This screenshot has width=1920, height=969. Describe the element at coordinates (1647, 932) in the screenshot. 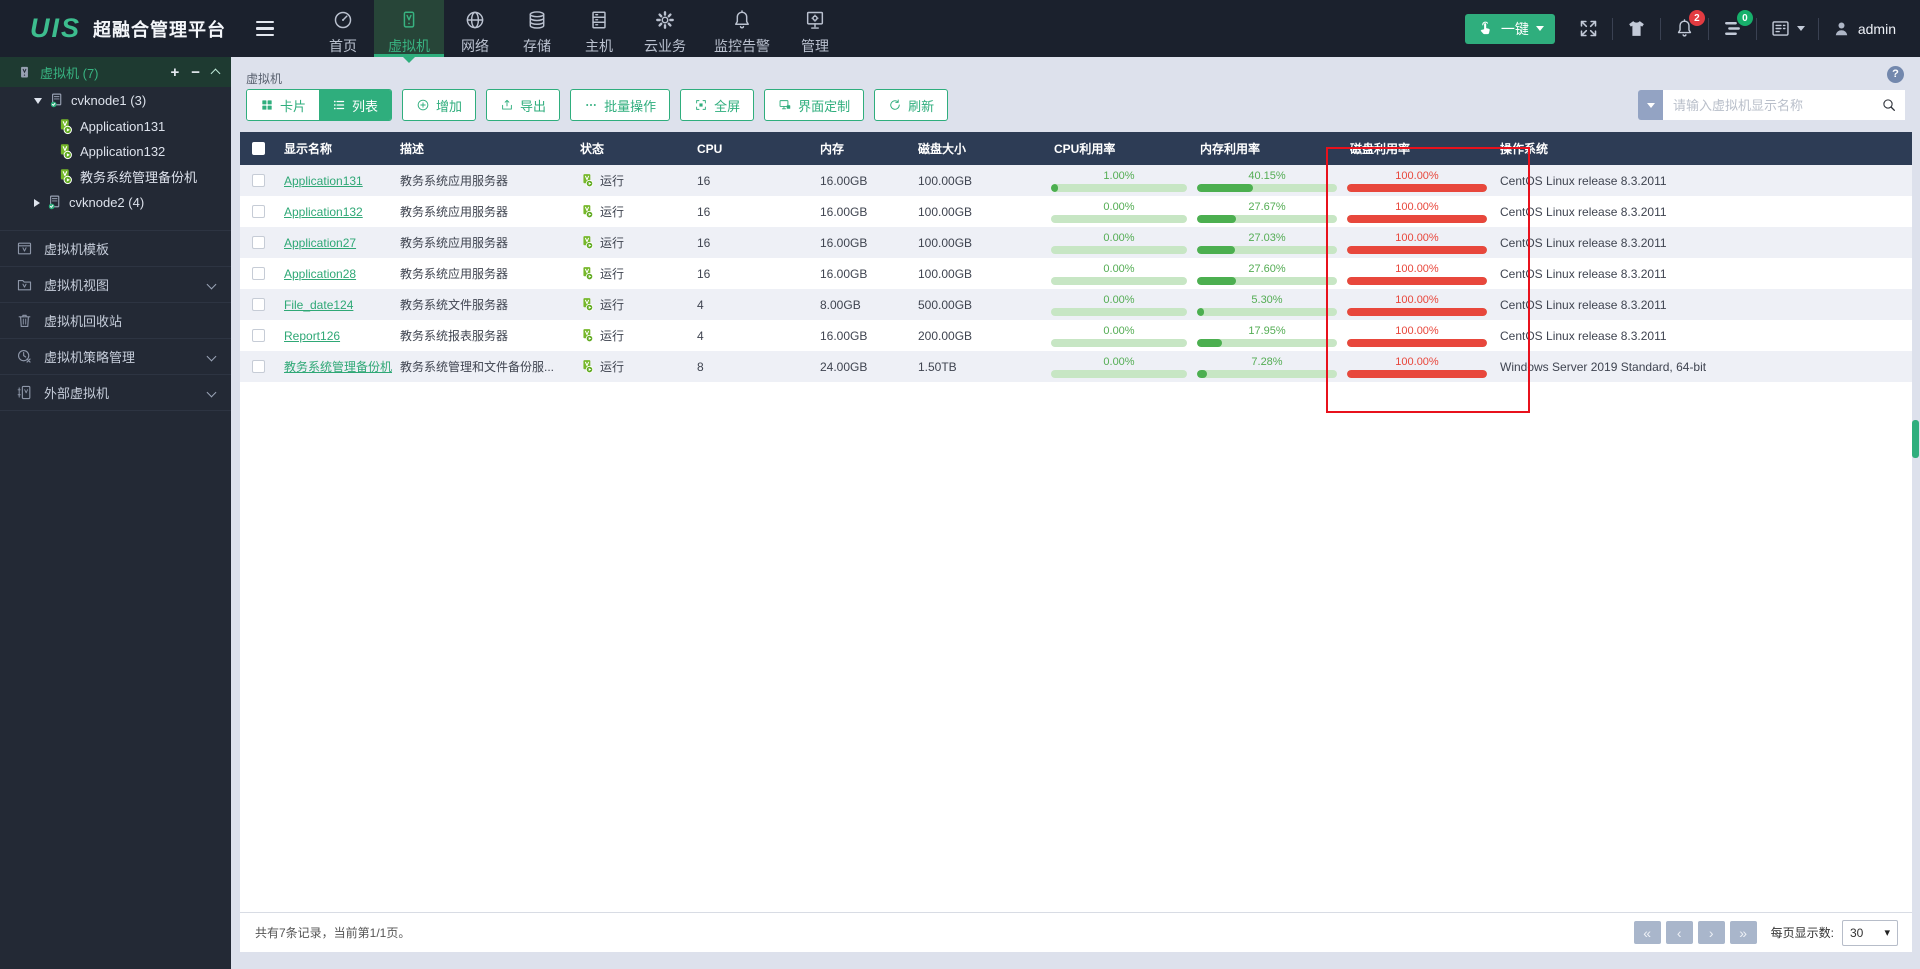

I see `first-page-button: «` at that location.